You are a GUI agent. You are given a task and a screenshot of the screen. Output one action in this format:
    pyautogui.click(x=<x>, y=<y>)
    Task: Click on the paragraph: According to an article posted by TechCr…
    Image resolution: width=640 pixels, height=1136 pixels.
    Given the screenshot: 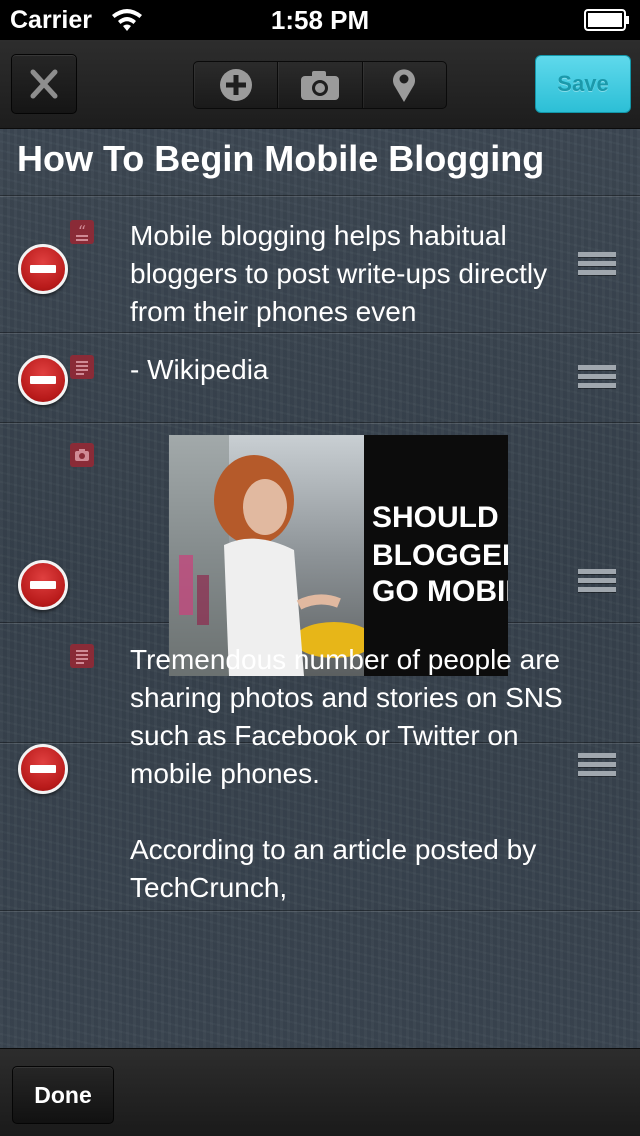 What is the action you would take?
    pyautogui.click(x=333, y=868)
    